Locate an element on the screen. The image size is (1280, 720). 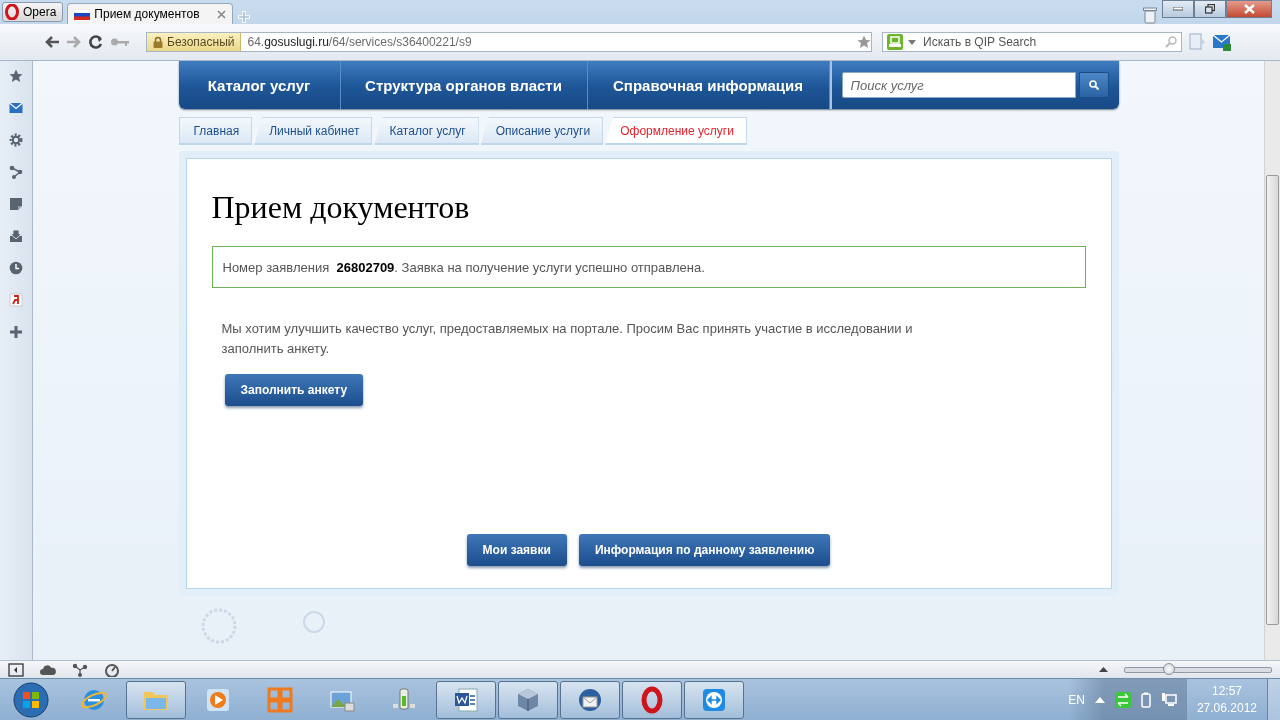
breadcrumb-link: Главная is located at coordinates (215, 131).